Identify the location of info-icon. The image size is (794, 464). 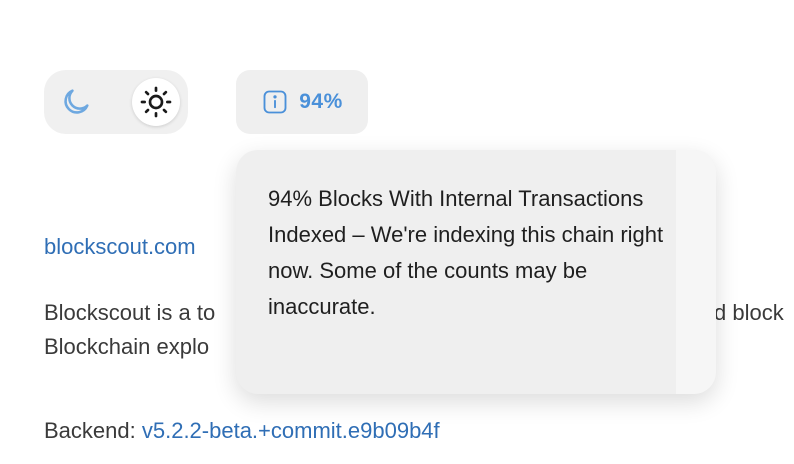
(275, 102).